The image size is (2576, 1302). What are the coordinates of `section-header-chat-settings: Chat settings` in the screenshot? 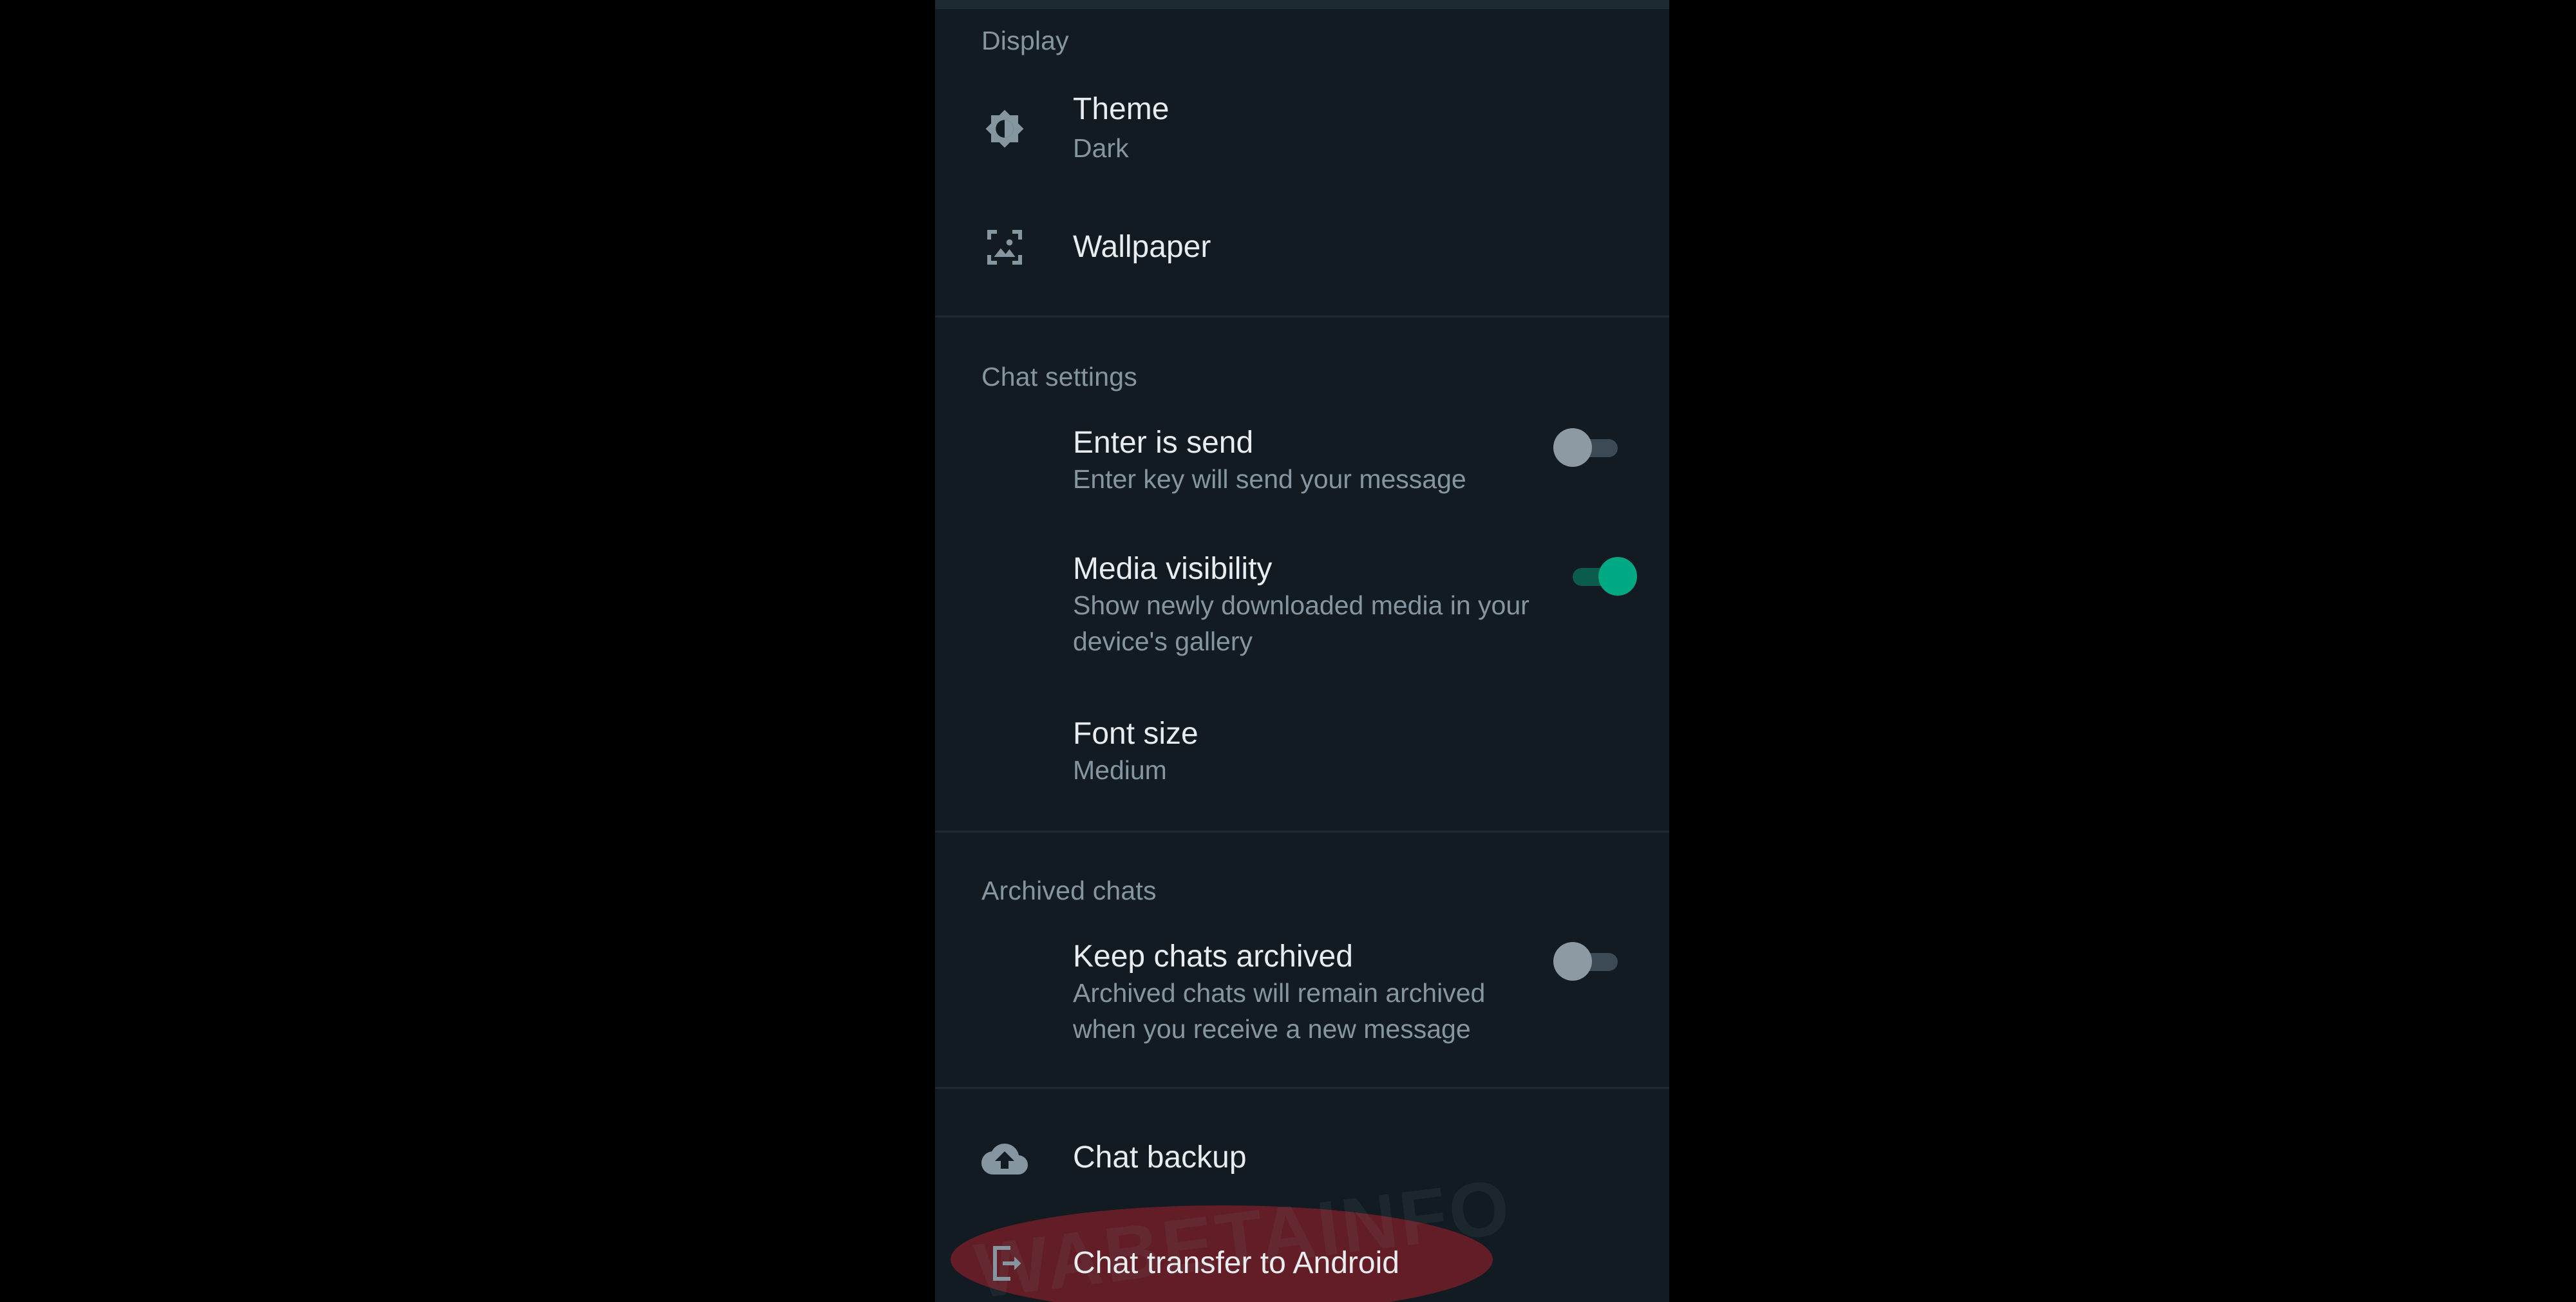 It's located at (1059, 377).